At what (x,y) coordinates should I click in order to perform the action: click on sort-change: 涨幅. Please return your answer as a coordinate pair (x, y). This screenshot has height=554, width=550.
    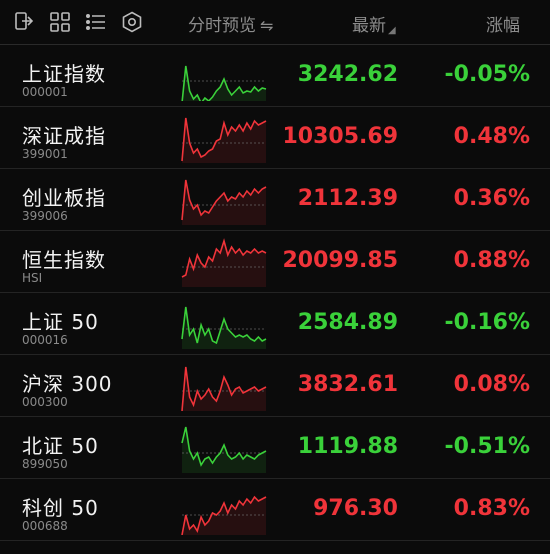
    Looking at the image, I should click on (503, 23).